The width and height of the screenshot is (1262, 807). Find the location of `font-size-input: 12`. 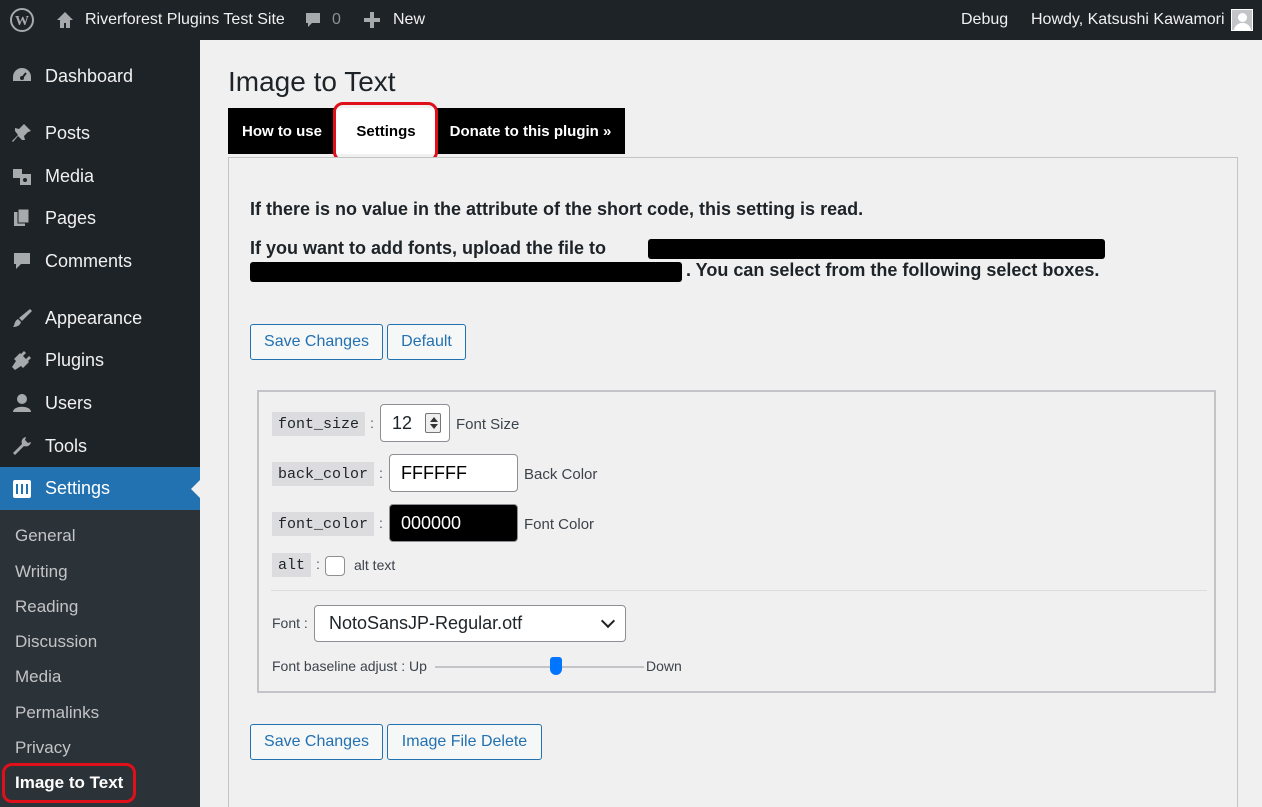

font-size-input: 12 is located at coordinates (415, 423).